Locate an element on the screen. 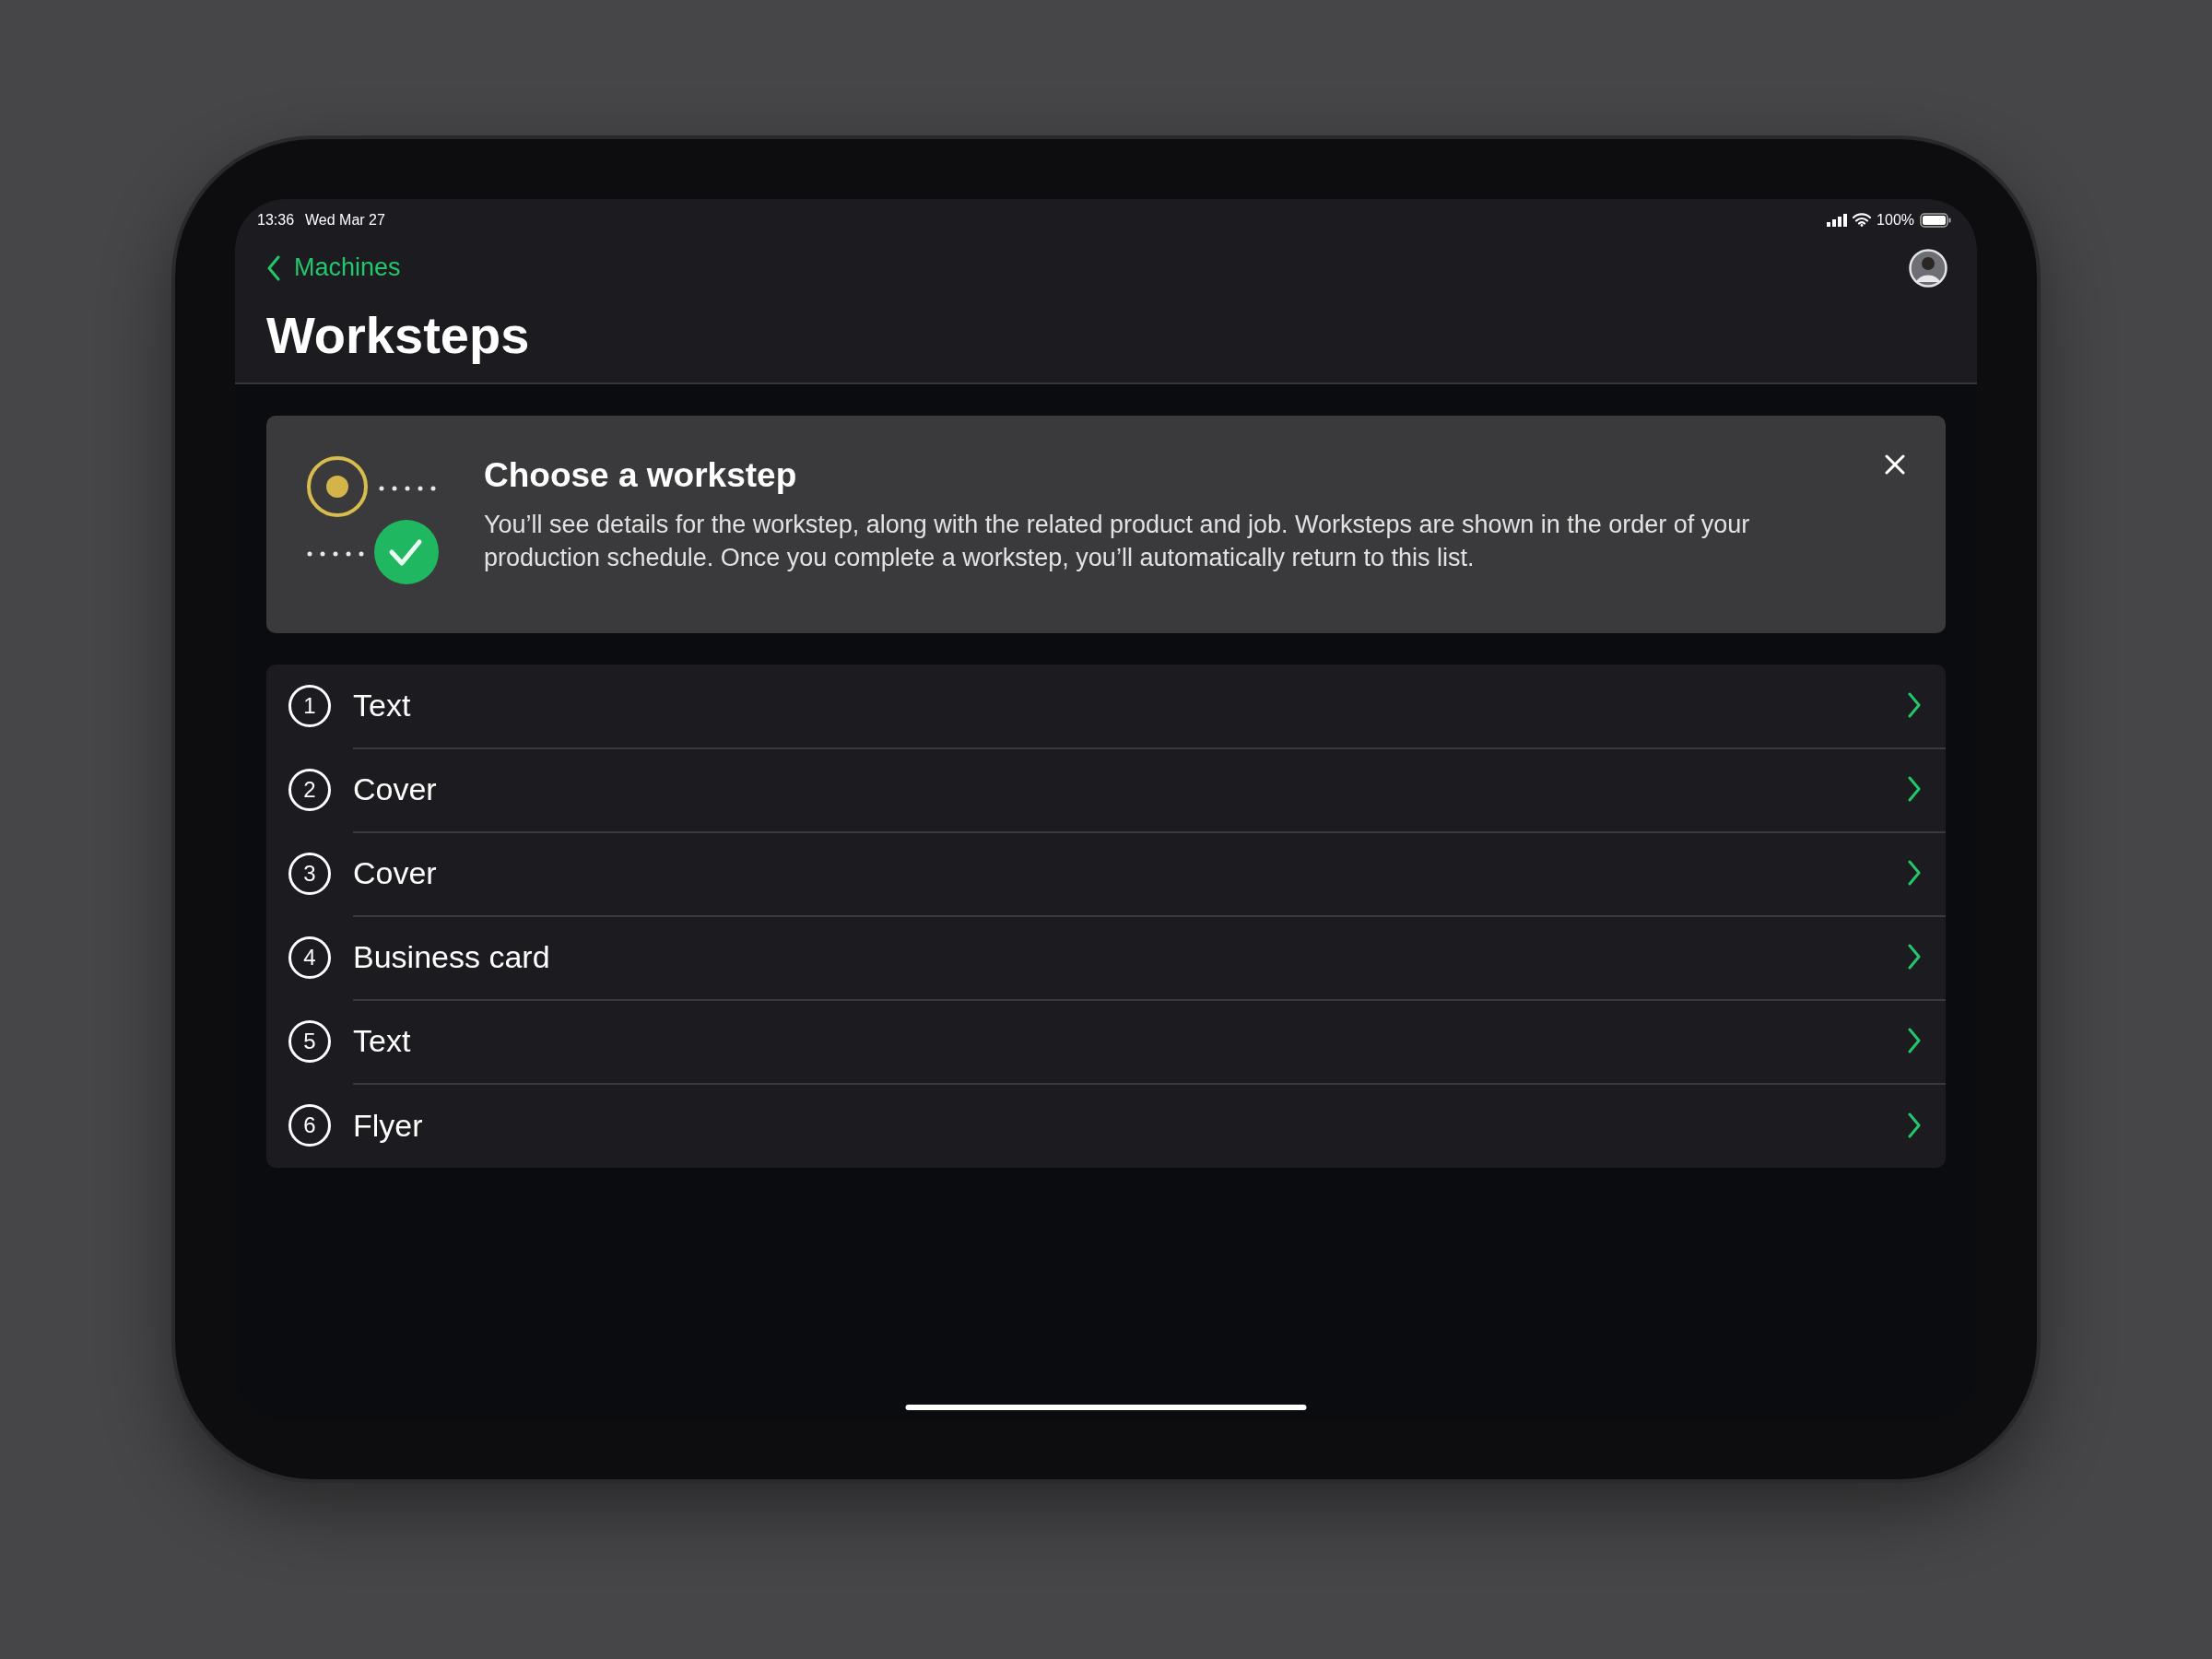 This screenshot has height=1659, width=2212. step-number: 2 is located at coordinates (309, 790).